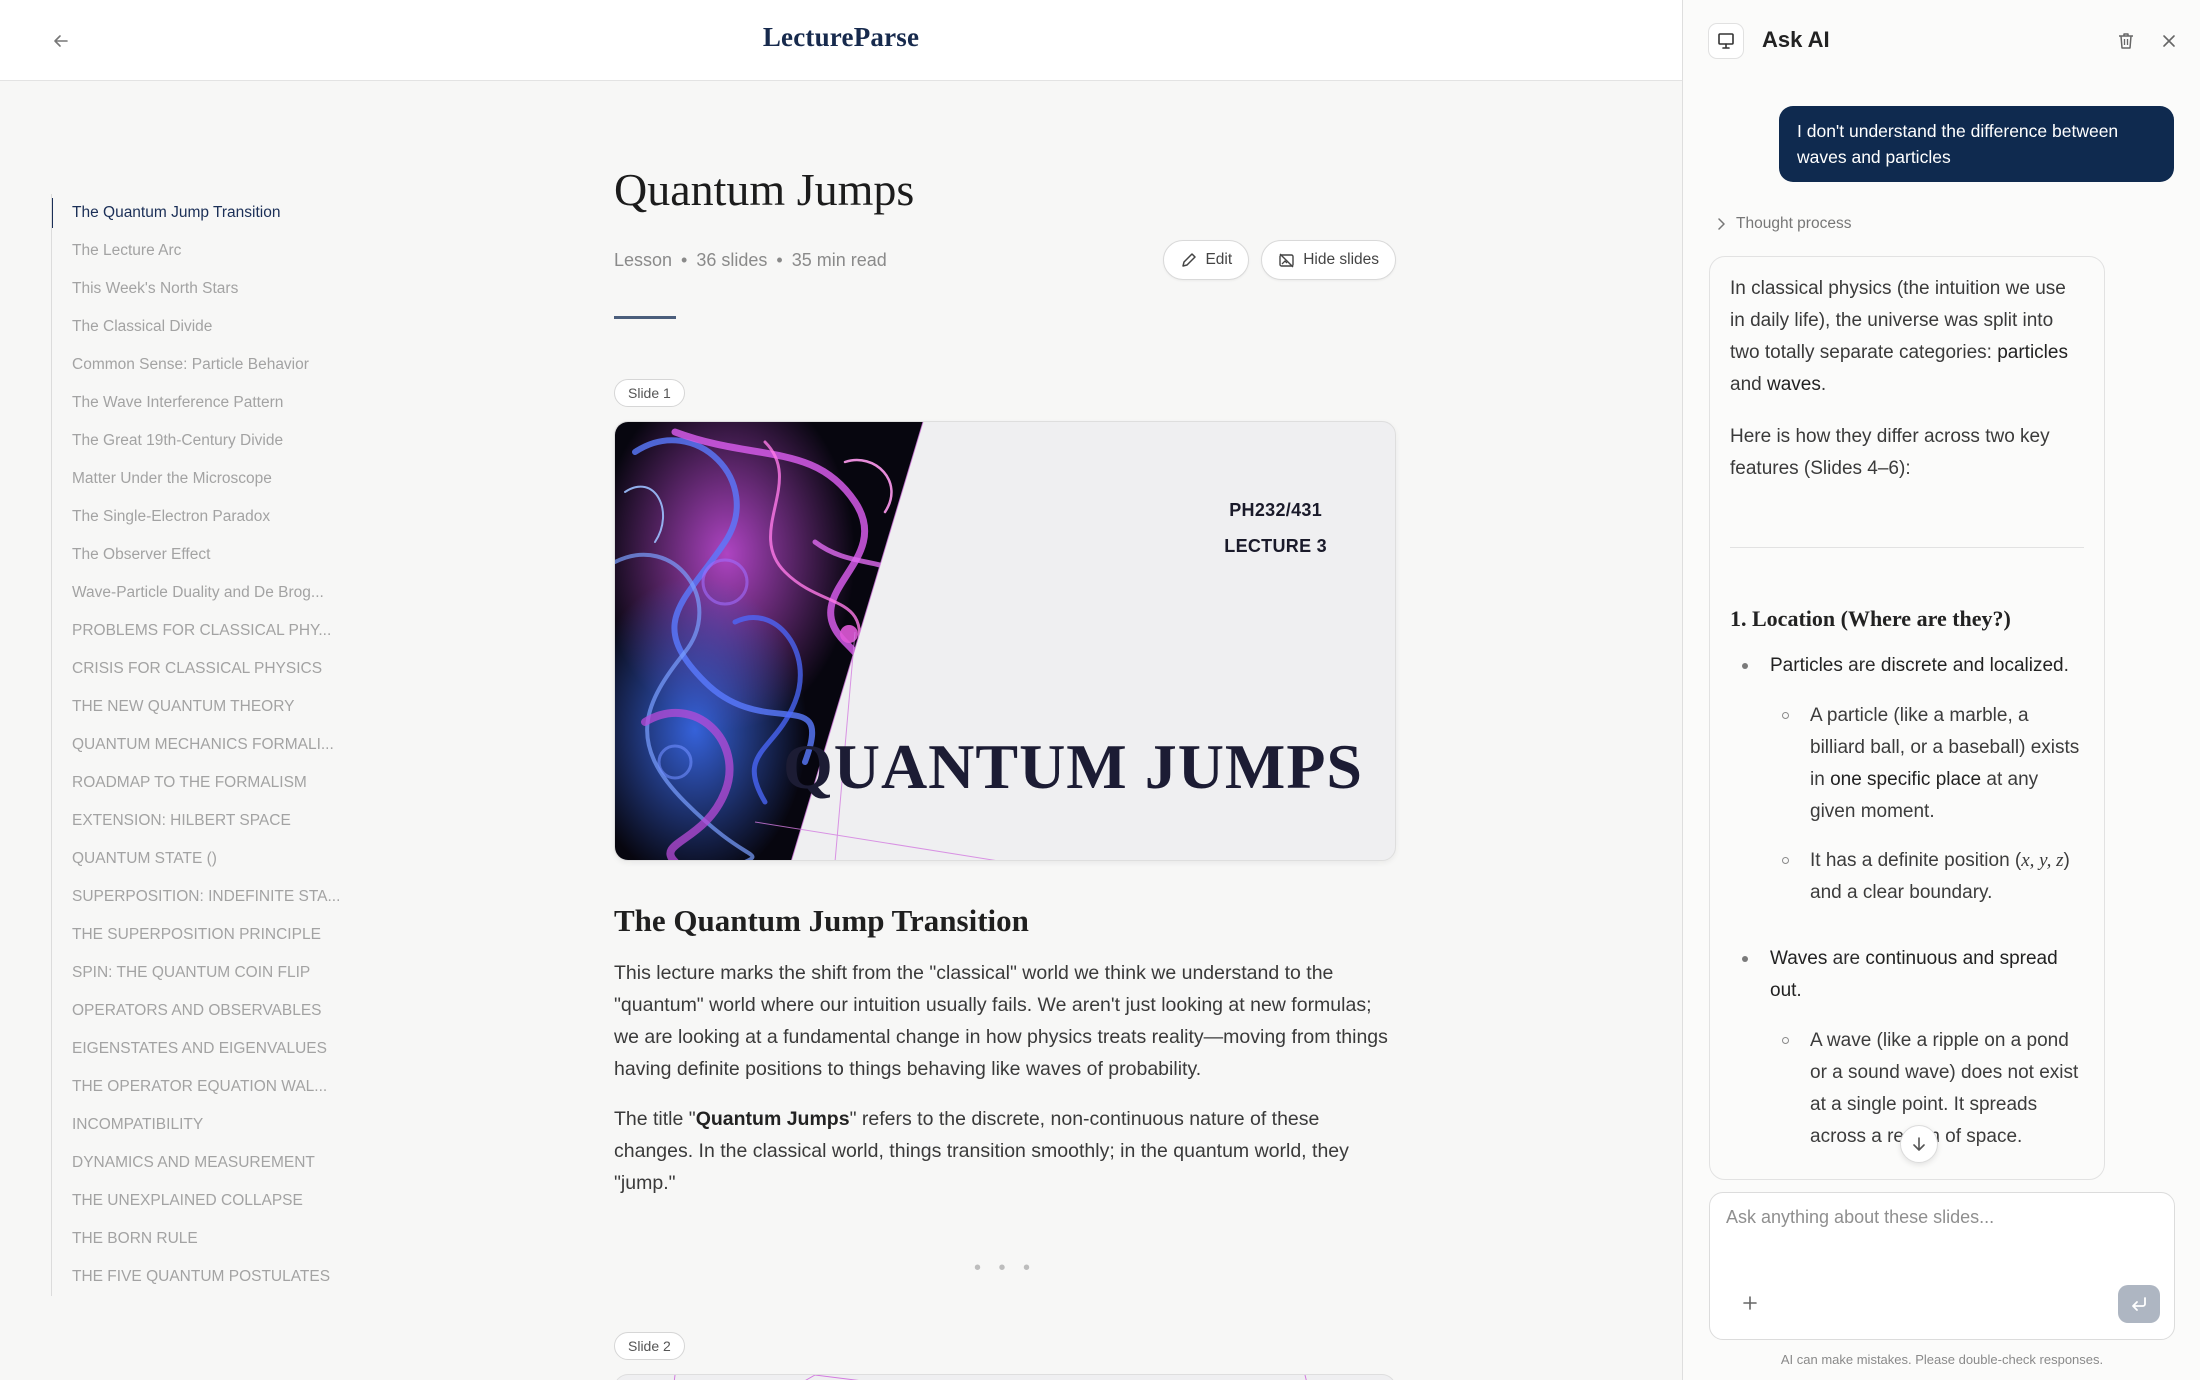  Describe the element at coordinates (202, 213) in the screenshot. I see `toc-item: The Quantum Jump Transition` at that location.